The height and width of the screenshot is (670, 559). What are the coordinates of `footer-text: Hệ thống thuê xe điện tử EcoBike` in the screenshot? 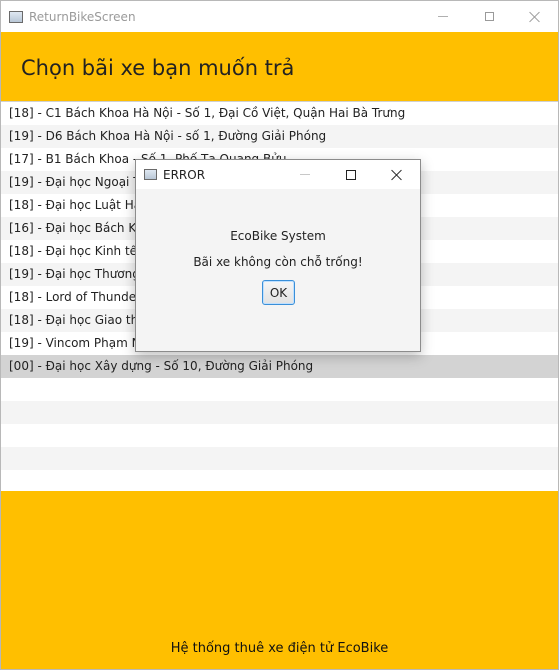 It's located at (279, 648).